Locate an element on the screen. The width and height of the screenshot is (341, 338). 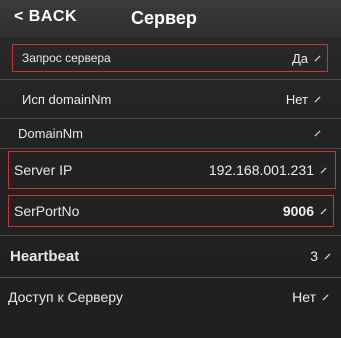
page-title: Сервер is located at coordinates (164, 18).